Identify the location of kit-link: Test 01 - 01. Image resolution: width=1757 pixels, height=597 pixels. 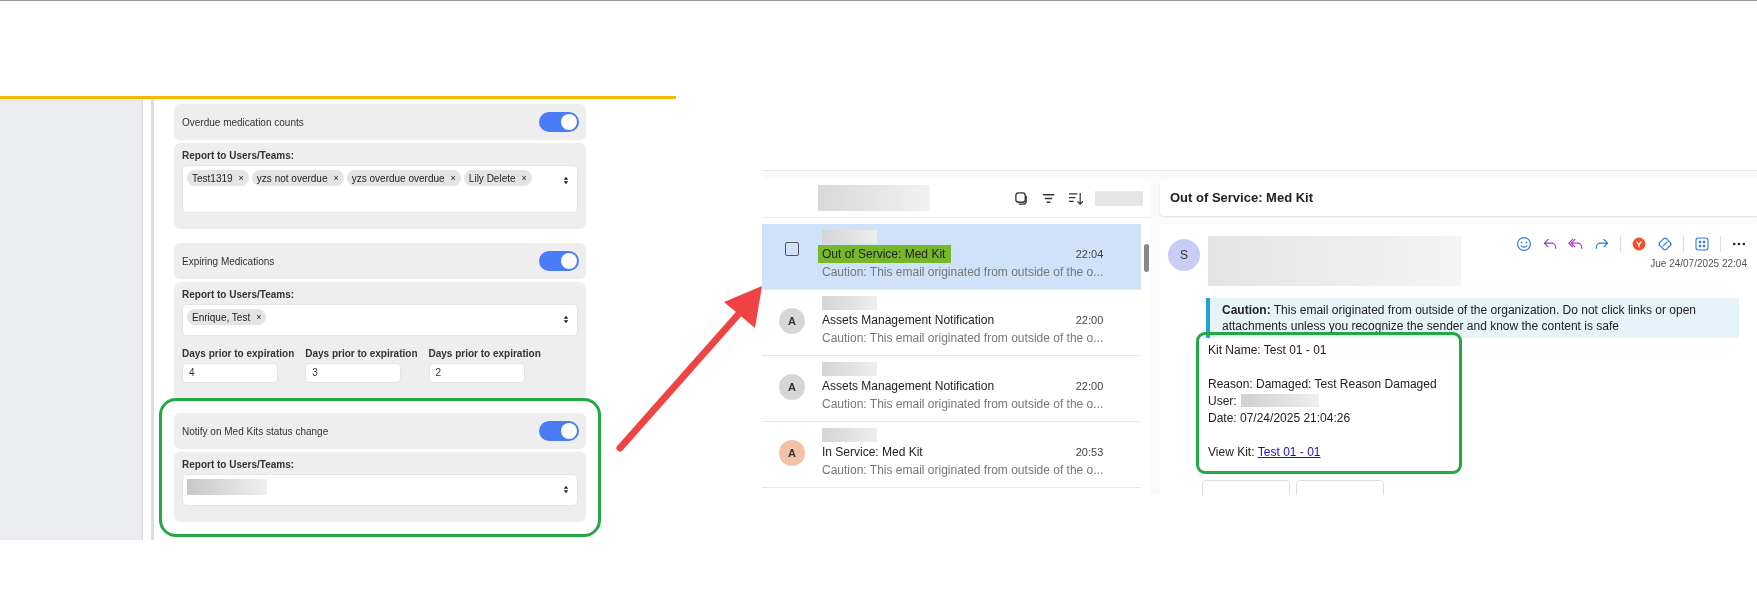
(1289, 451).